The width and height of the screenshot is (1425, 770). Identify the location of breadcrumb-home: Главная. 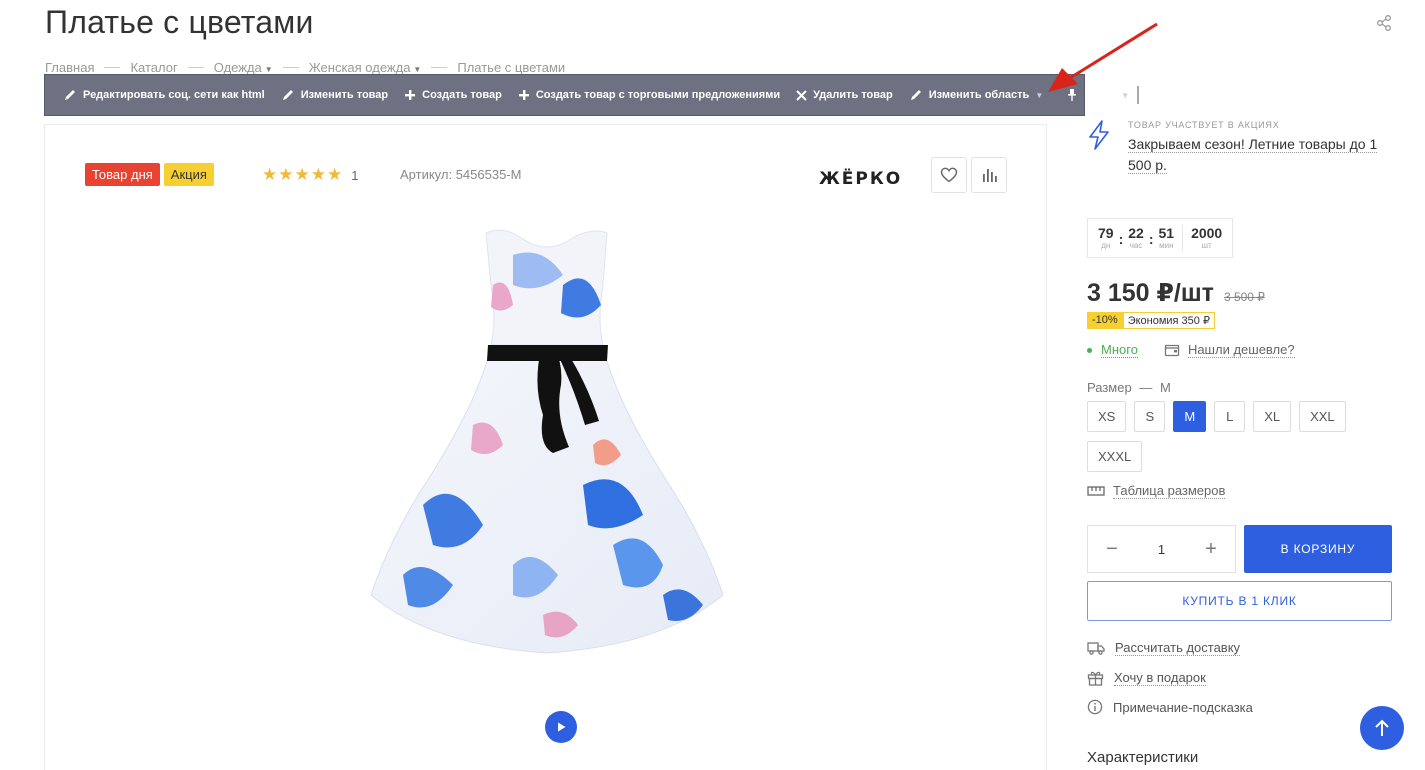
(69, 67).